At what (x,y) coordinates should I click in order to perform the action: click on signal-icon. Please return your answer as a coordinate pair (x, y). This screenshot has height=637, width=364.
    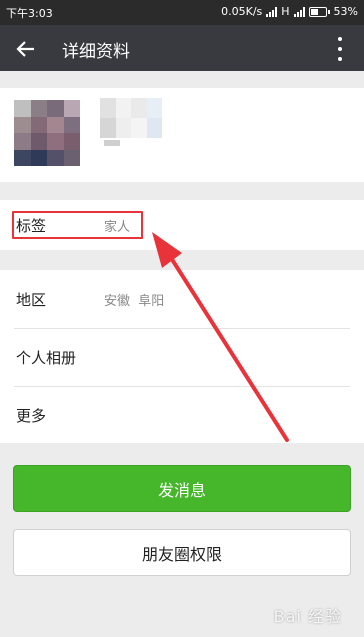
    Looking at the image, I should click on (272, 11).